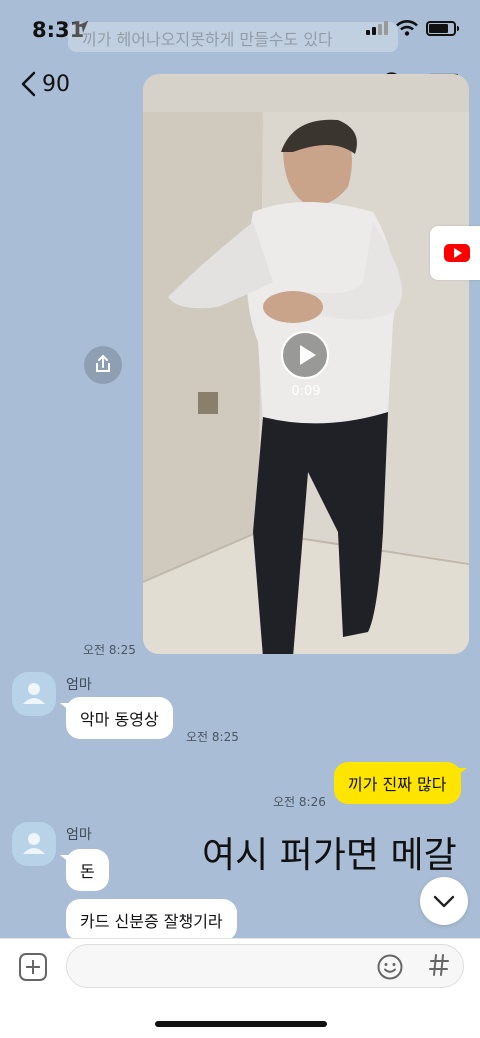 This screenshot has height=1038, width=480. I want to click on signal-icon, so click(377, 28).